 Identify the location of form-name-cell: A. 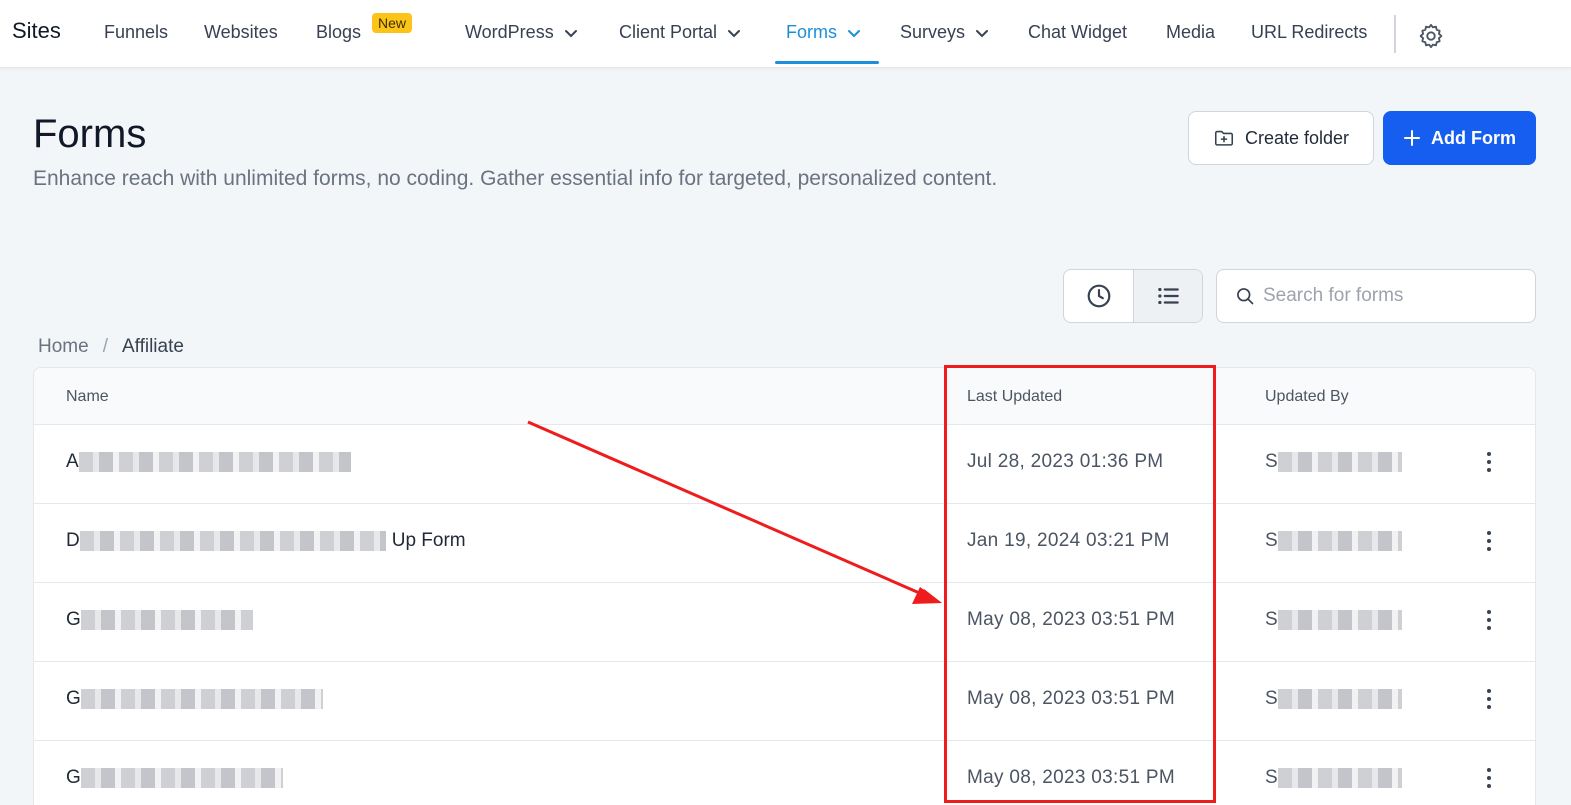
(208, 462).